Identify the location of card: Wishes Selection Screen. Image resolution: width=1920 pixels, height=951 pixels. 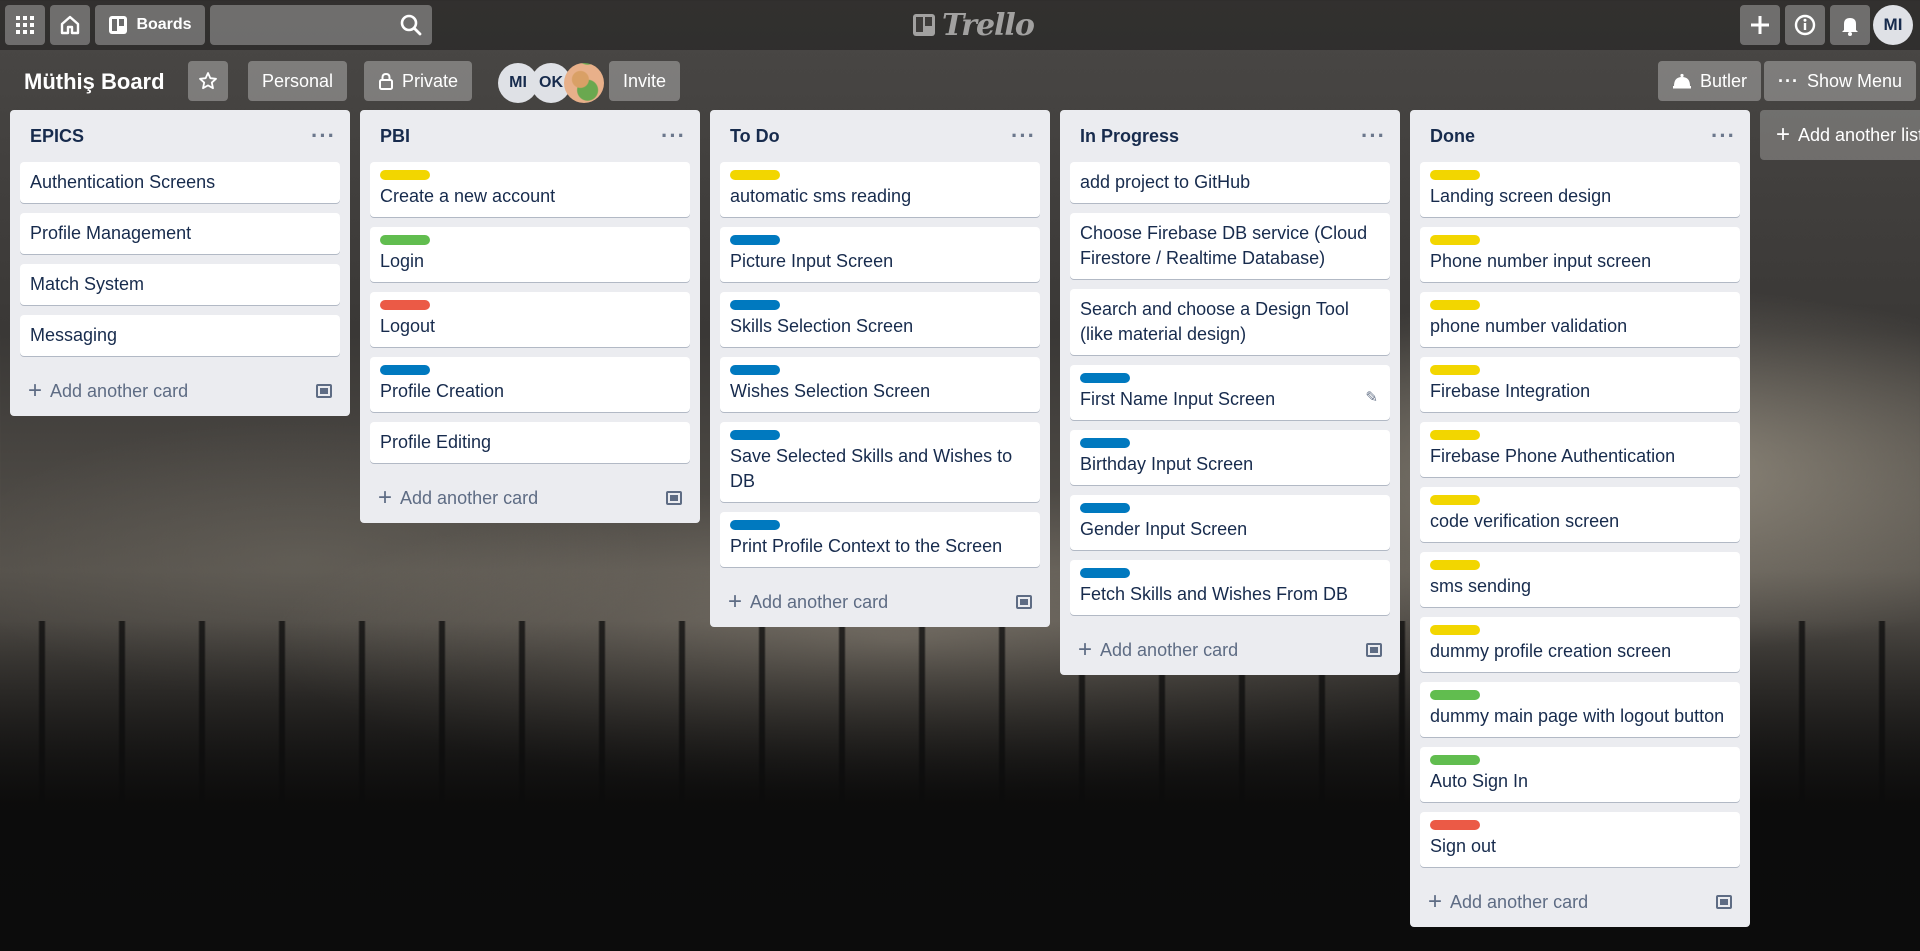
(880, 384).